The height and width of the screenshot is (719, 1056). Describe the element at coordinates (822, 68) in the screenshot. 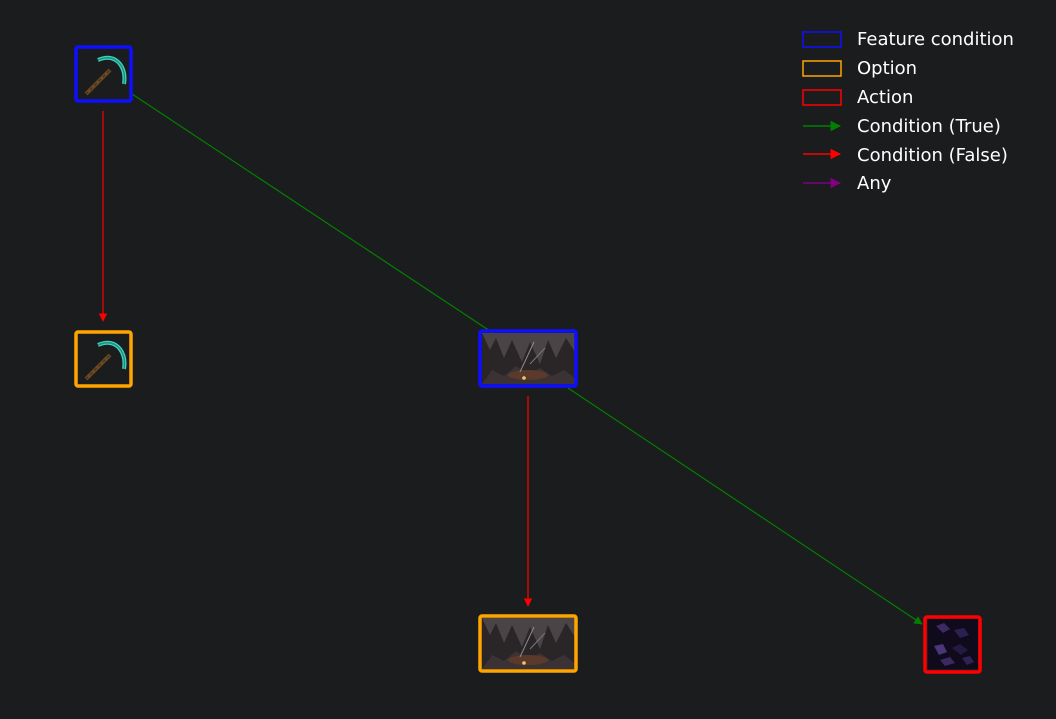

I see `legend-swatch-option` at that location.